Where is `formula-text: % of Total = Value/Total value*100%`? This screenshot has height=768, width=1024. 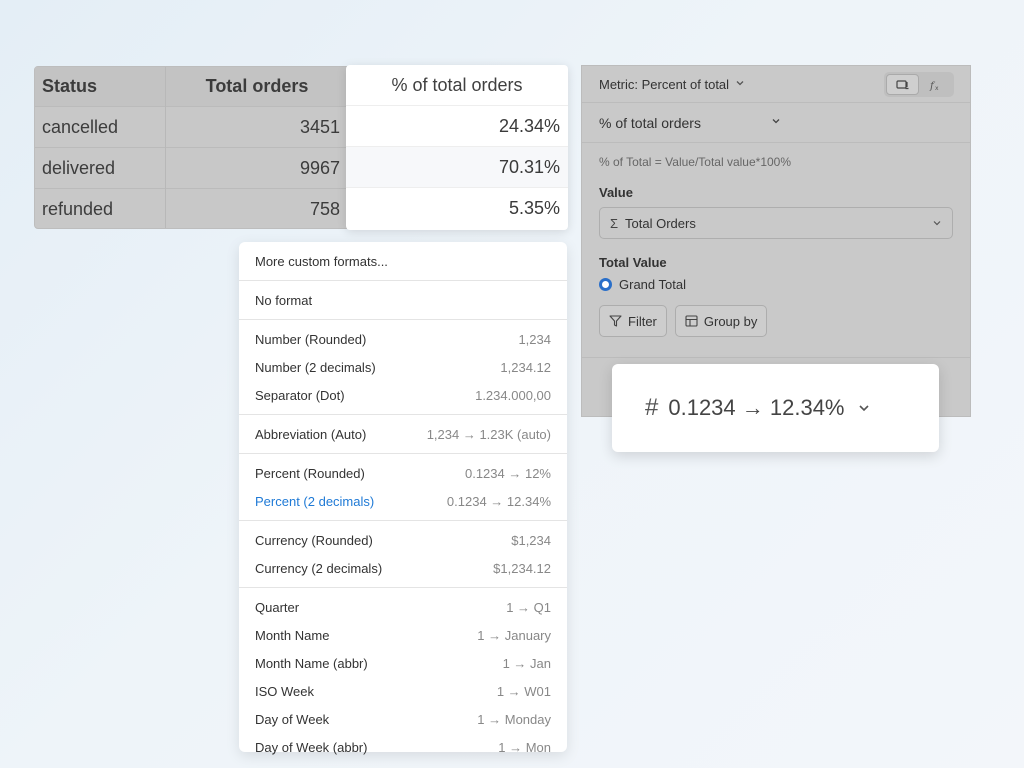
formula-text: % of Total = Value/Total value*100% is located at coordinates (695, 162).